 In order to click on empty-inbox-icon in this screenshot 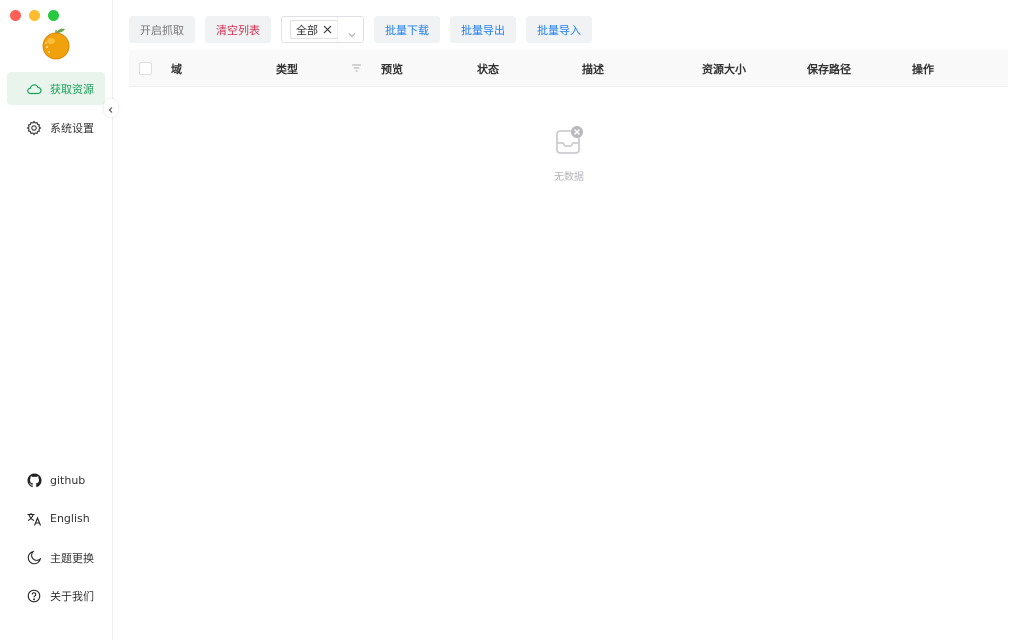, I will do `click(569, 143)`.